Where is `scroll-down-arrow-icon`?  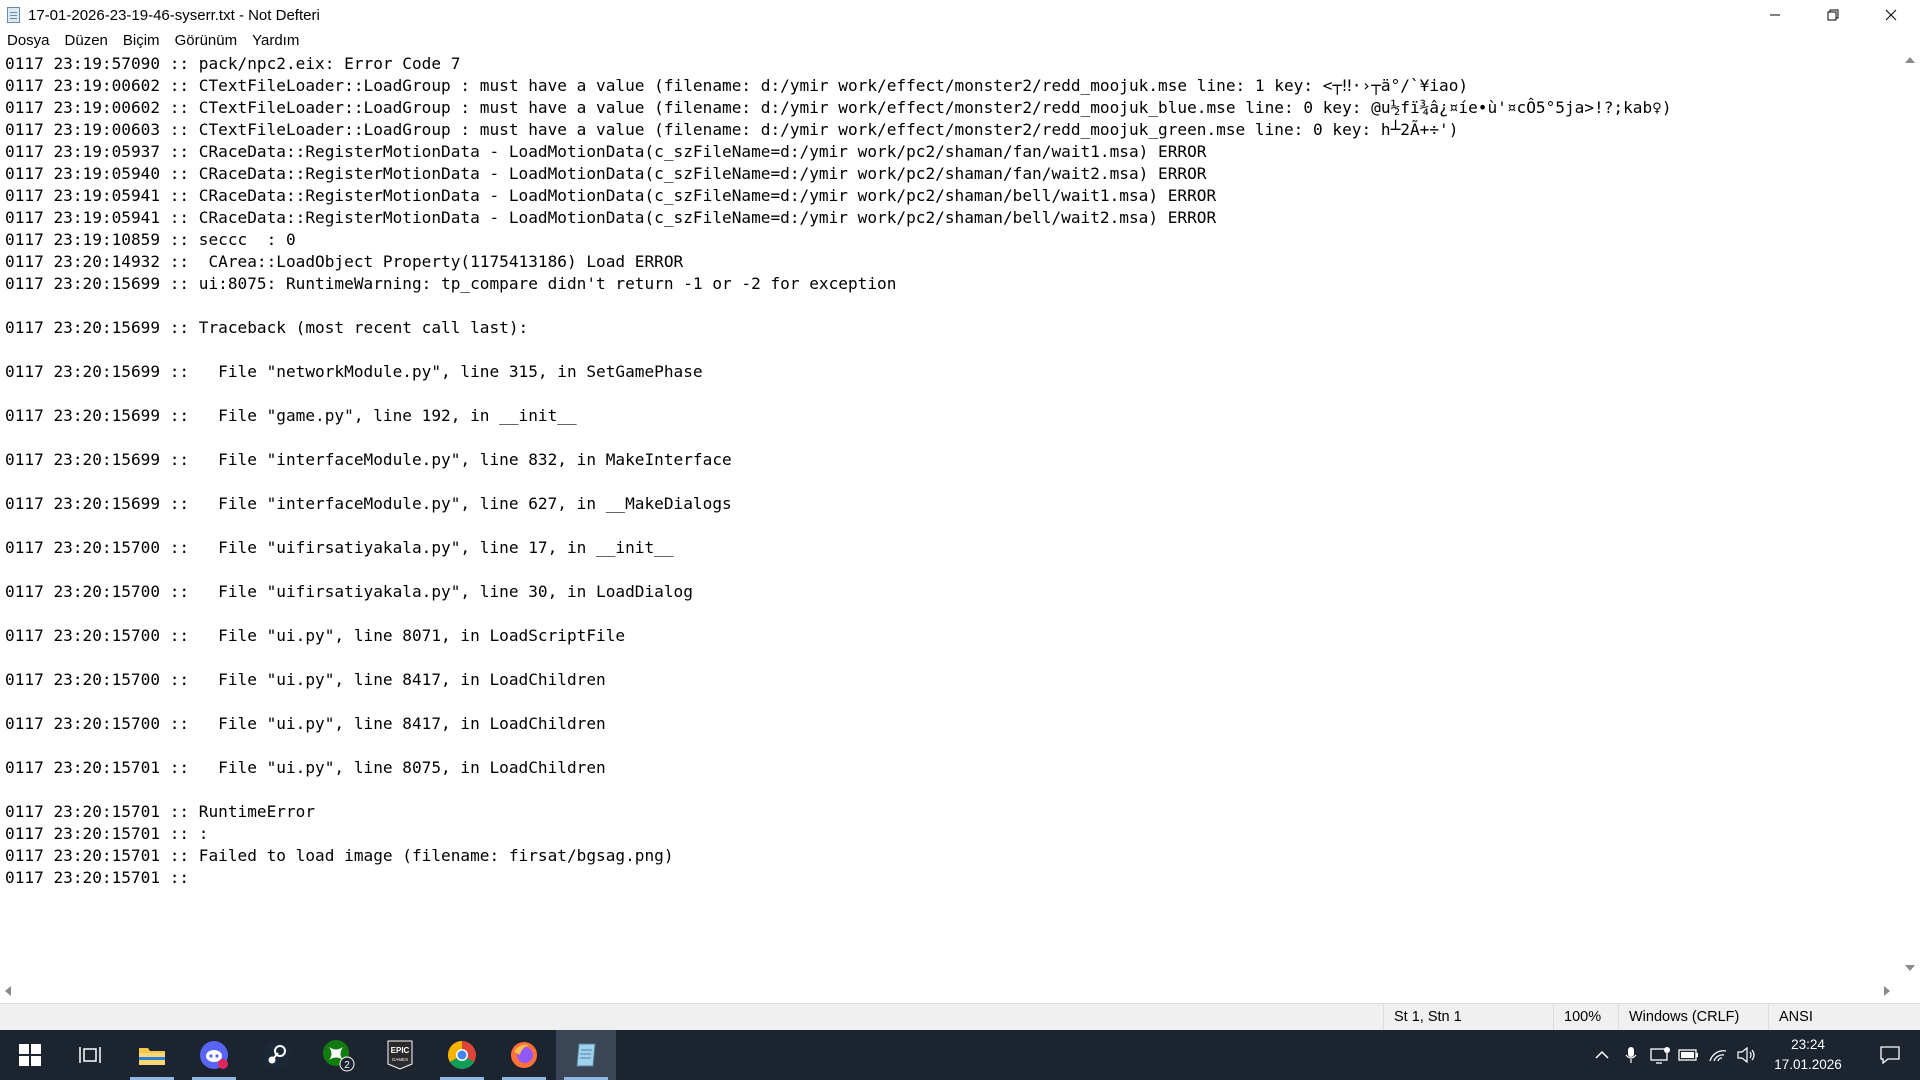 scroll-down-arrow-icon is located at coordinates (1910, 968).